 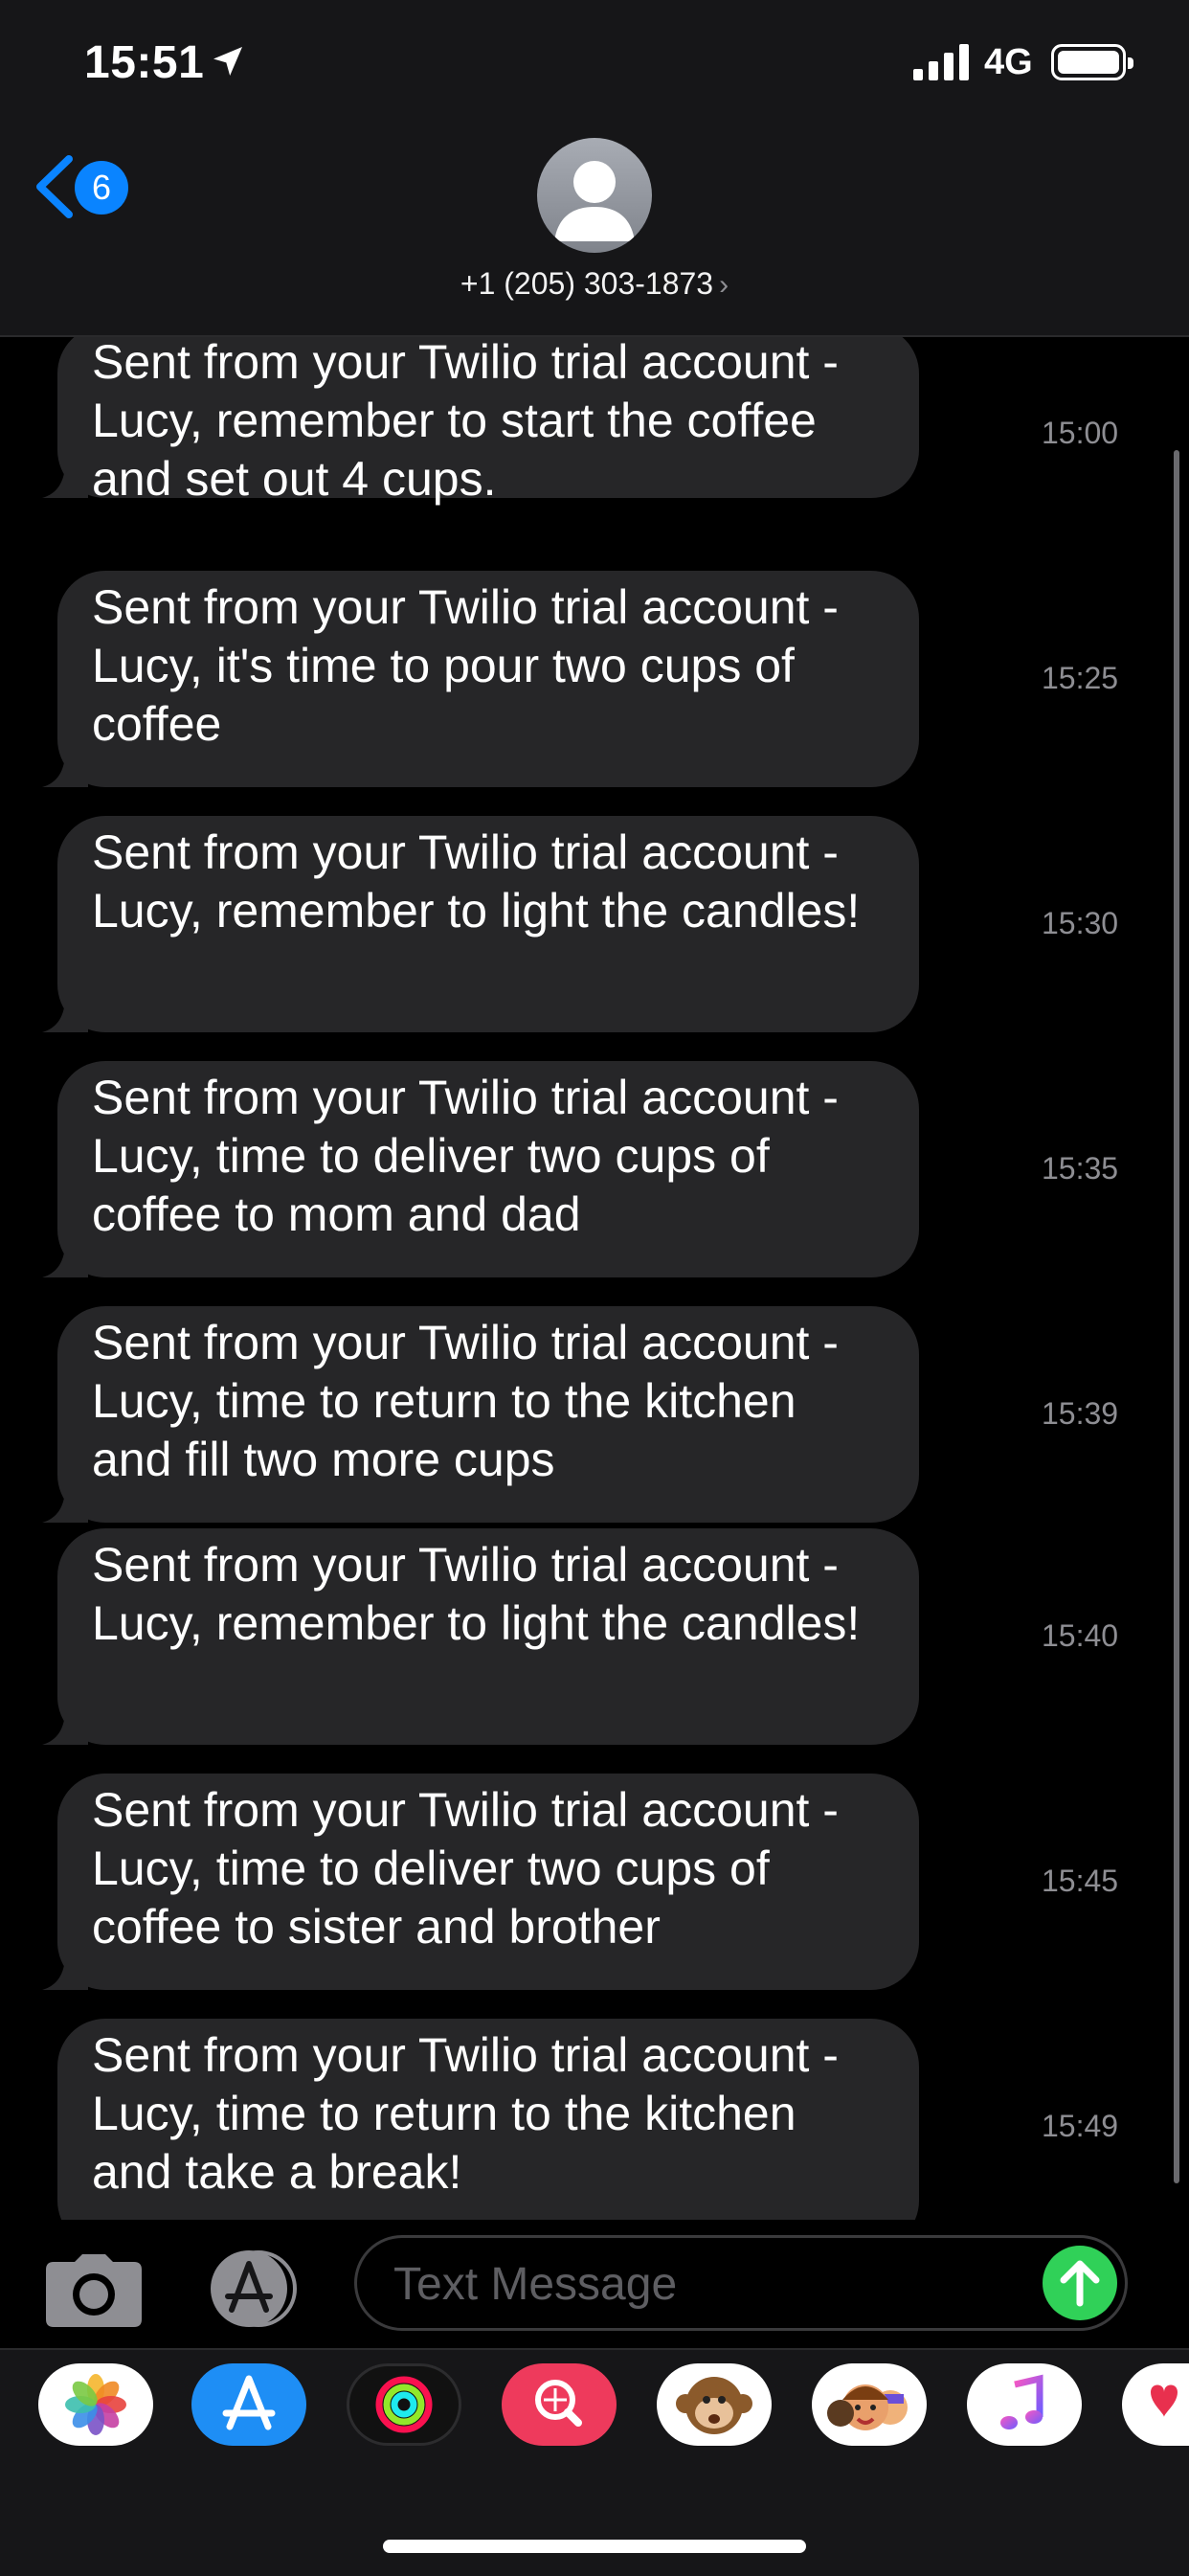 I want to click on unread-count-badge: 6, so click(x=101, y=188).